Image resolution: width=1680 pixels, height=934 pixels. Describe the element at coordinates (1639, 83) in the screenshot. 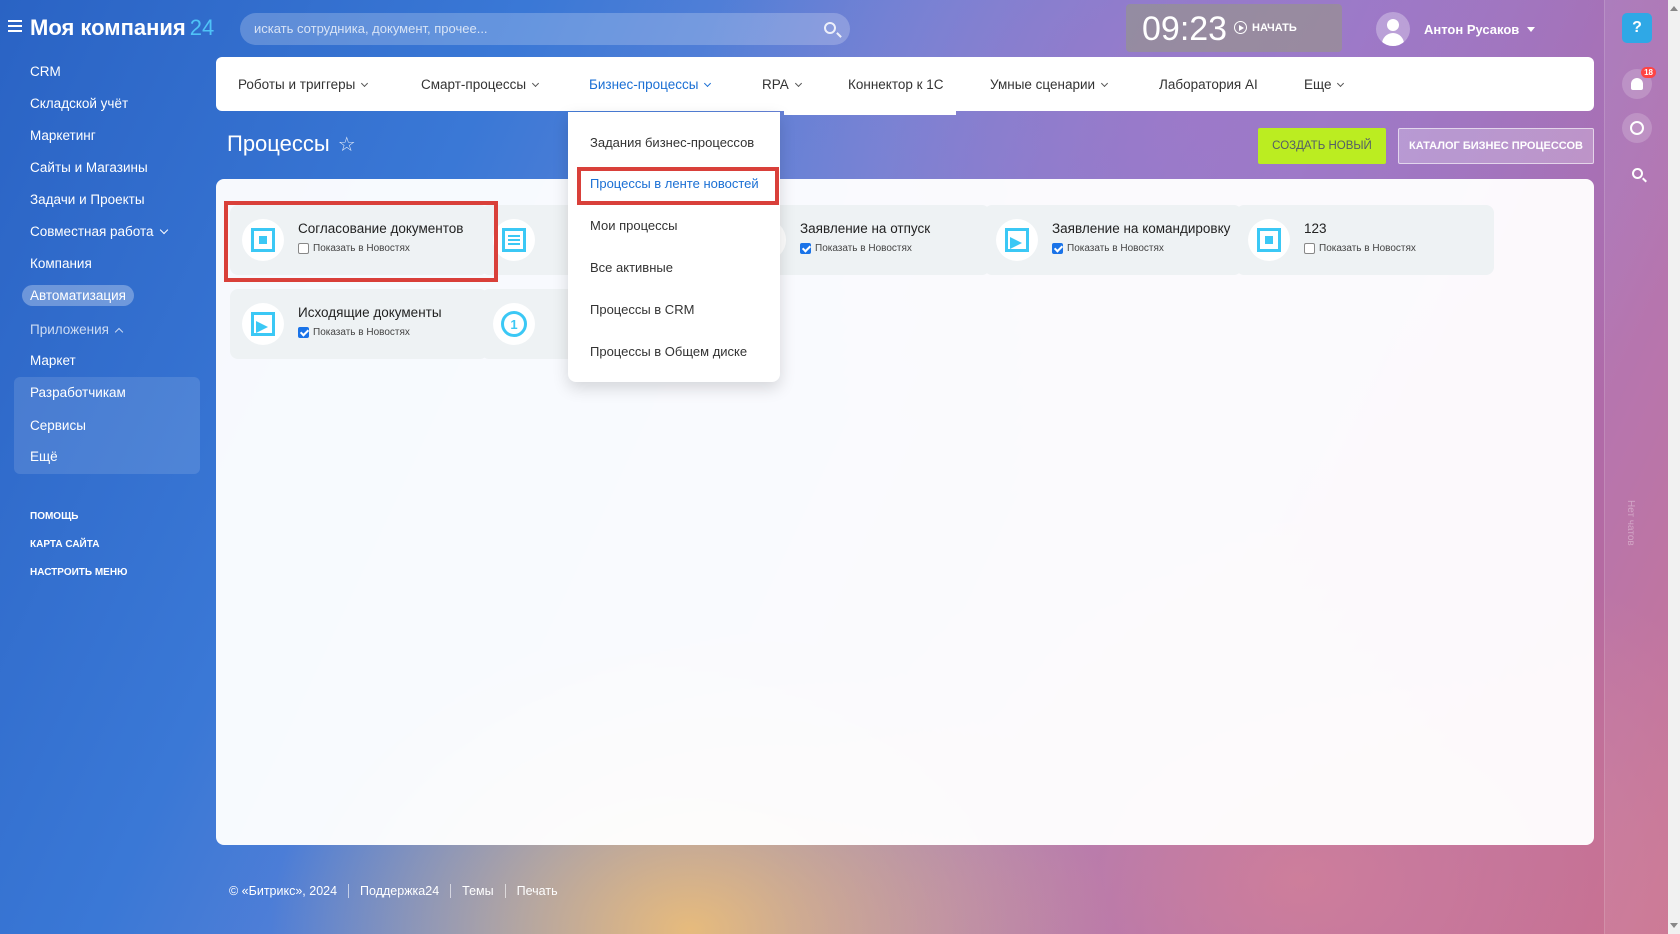

I see `bell-icon: 18` at that location.